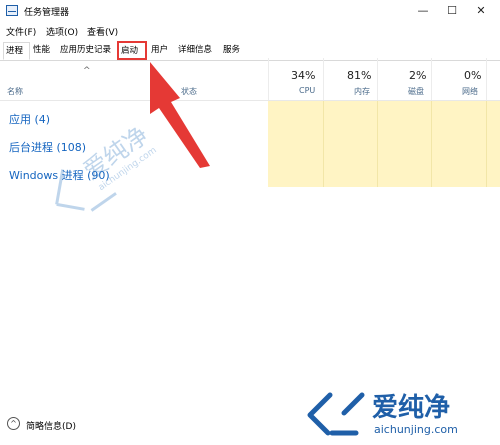  What do you see at coordinates (51, 425) in the screenshot?
I see `fewer-details-link: 简略信息(D)` at bounding box center [51, 425].